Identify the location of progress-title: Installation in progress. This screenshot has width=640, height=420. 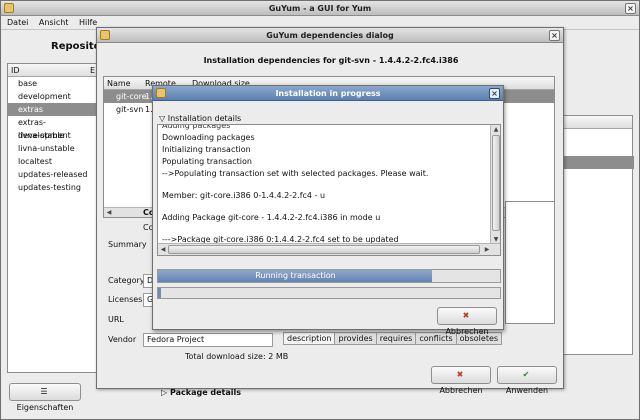
(328, 93).